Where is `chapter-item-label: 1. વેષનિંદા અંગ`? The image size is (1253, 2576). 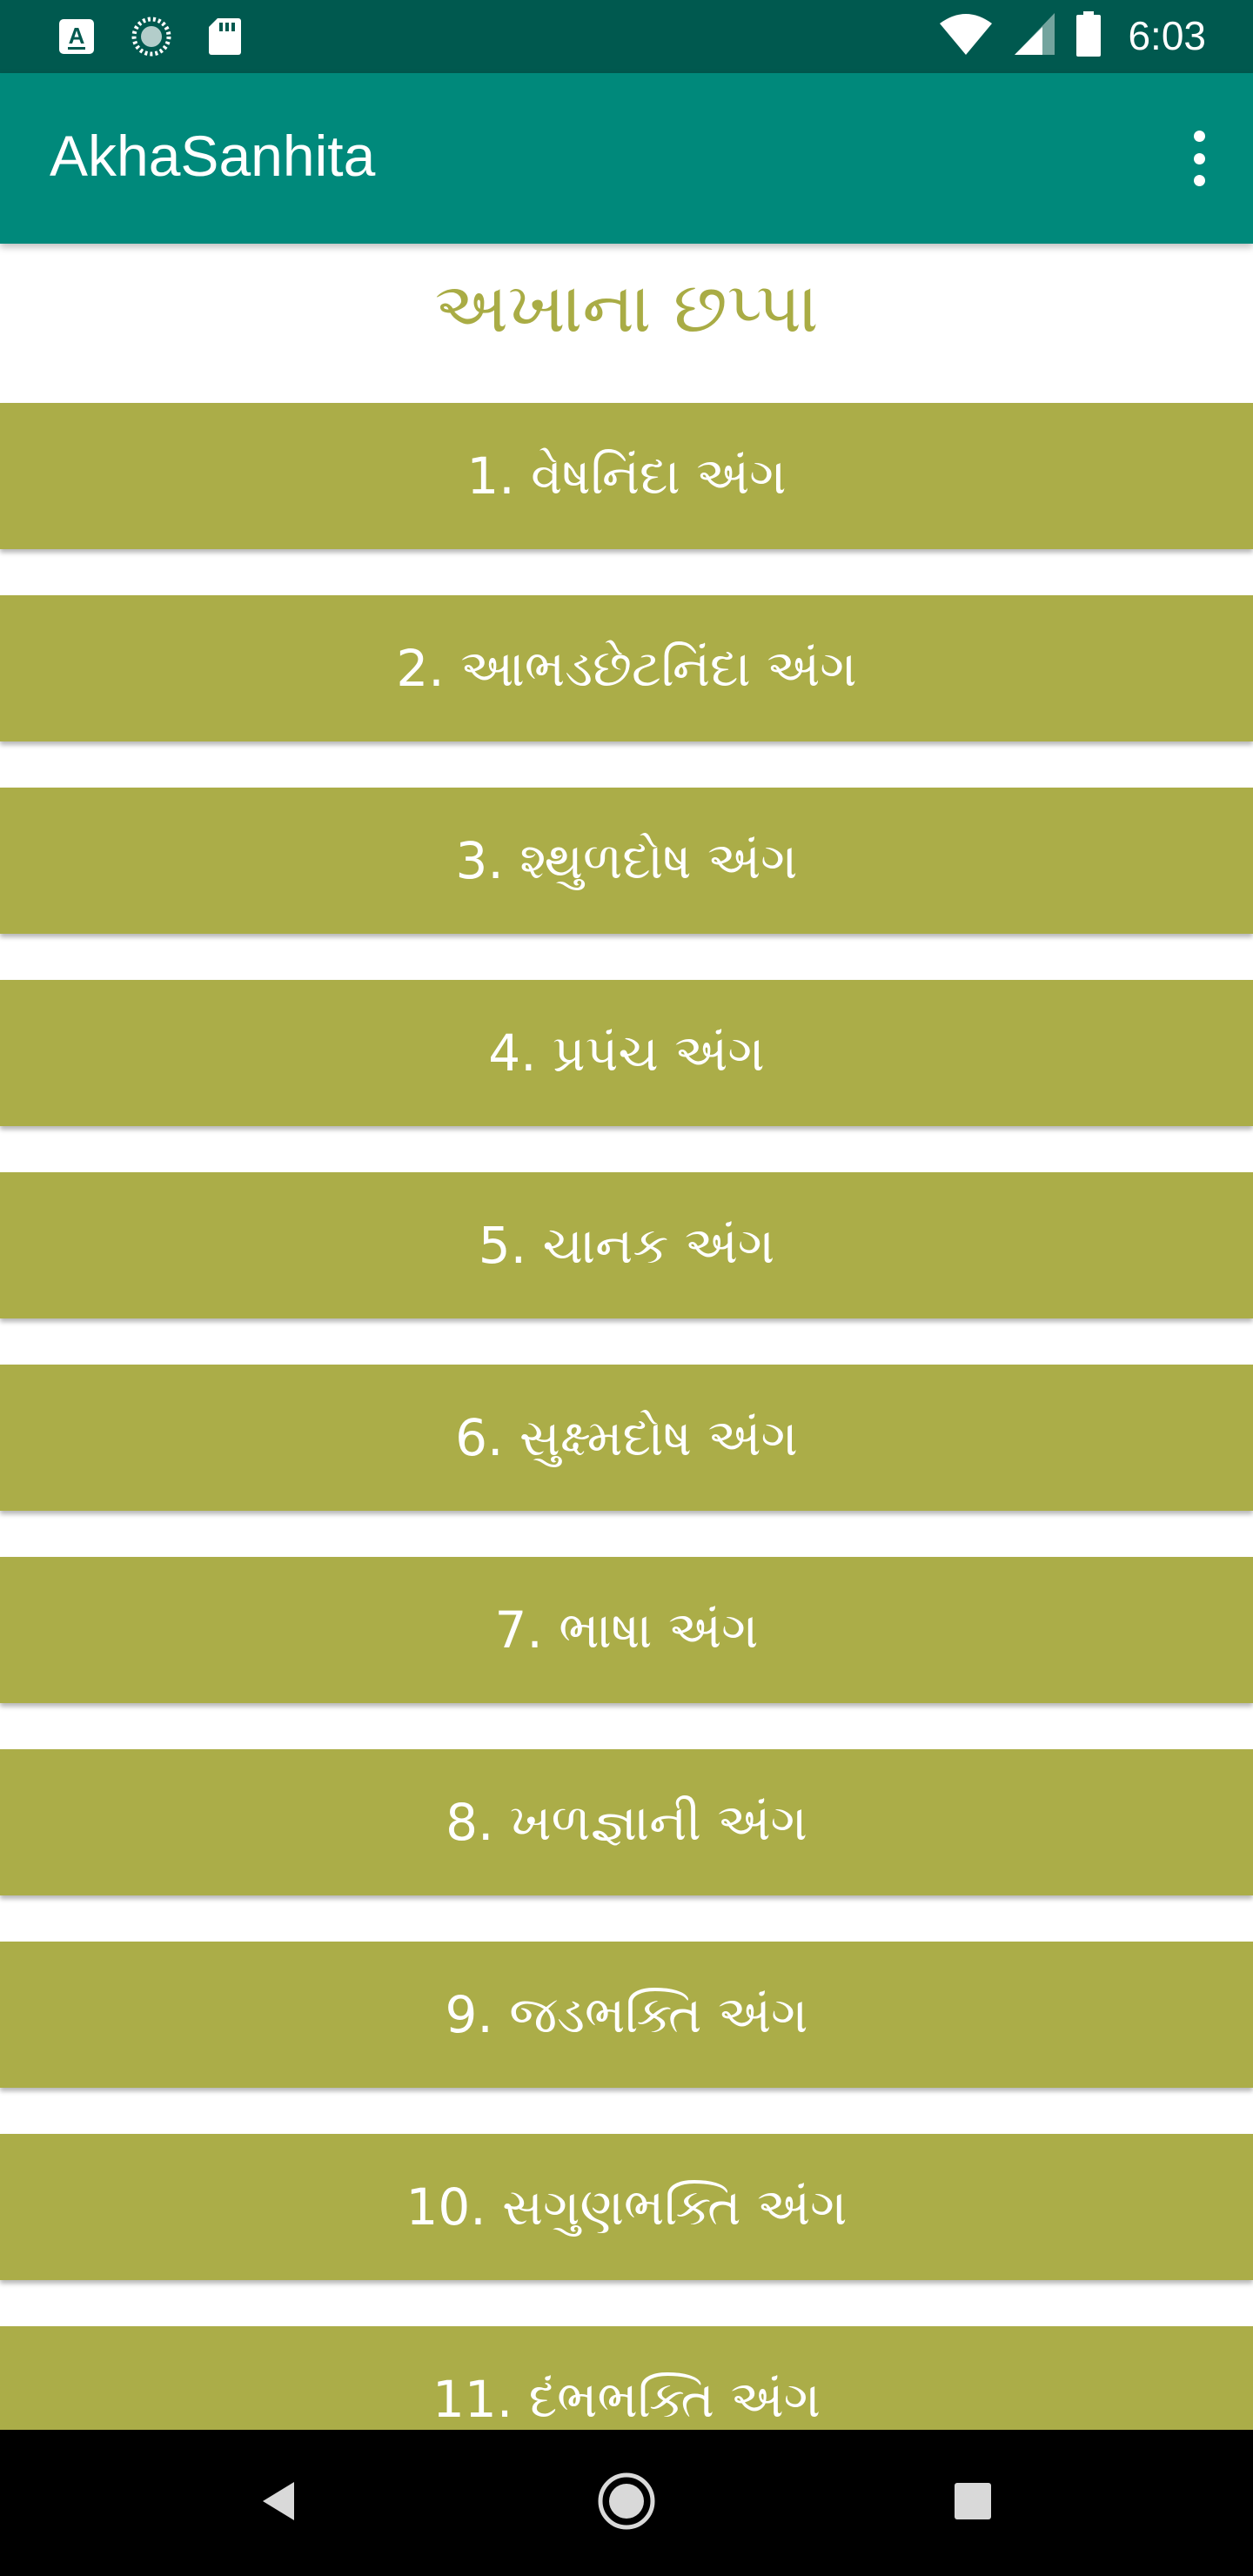 chapter-item-label: 1. વેષનિંદા અંગ is located at coordinates (626, 476).